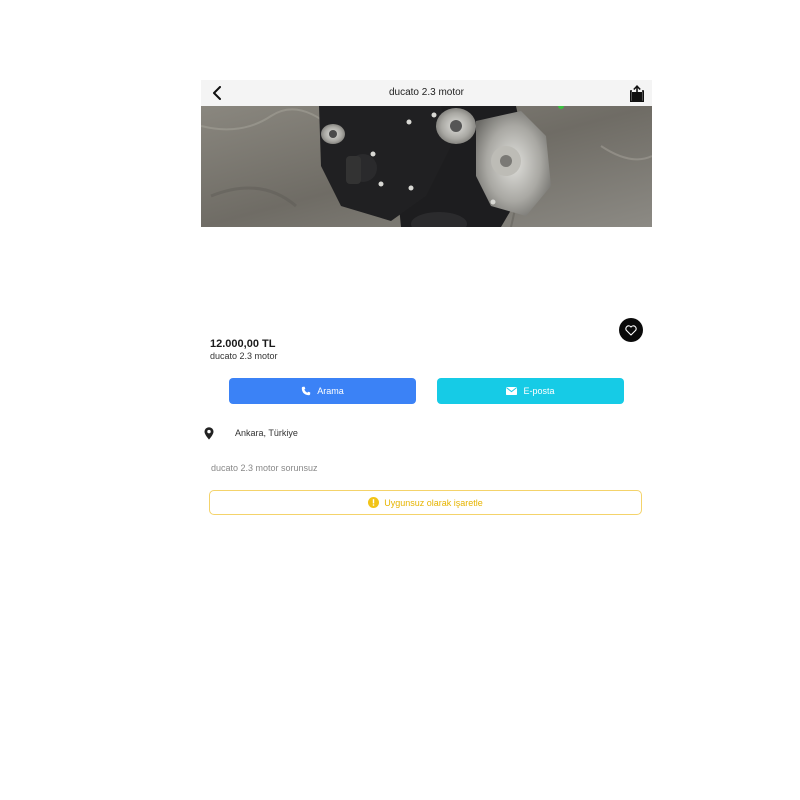 This screenshot has width=800, height=800. What do you see at coordinates (433, 502) in the screenshot?
I see `report-button-label: Uygunsuz olarak işaretle` at bounding box center [433, 502].